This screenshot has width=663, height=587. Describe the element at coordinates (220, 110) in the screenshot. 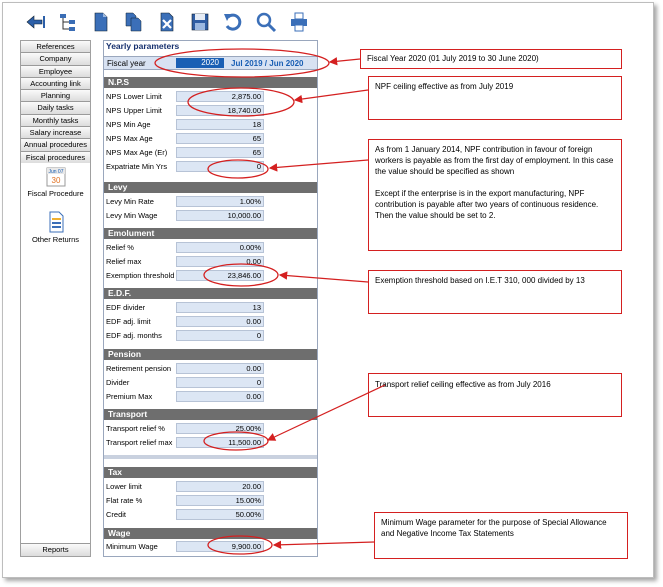

I see `nps-upper-limit-field: 18,740.00` at that location.